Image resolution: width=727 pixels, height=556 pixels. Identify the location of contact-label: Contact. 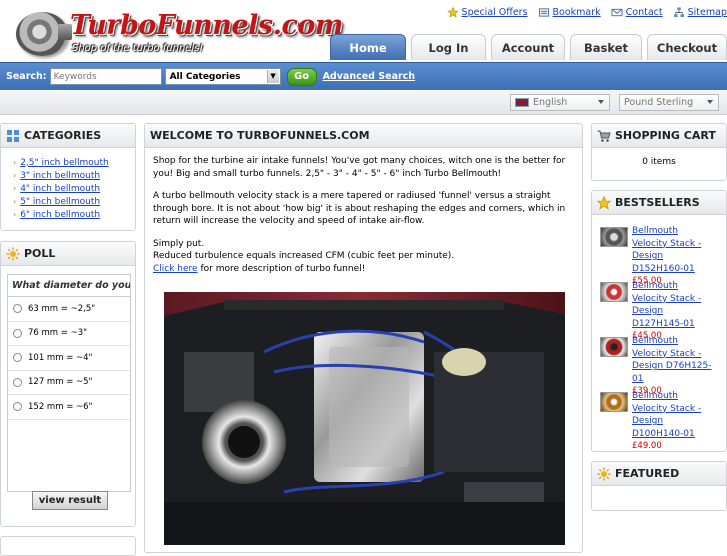
(644, 12).